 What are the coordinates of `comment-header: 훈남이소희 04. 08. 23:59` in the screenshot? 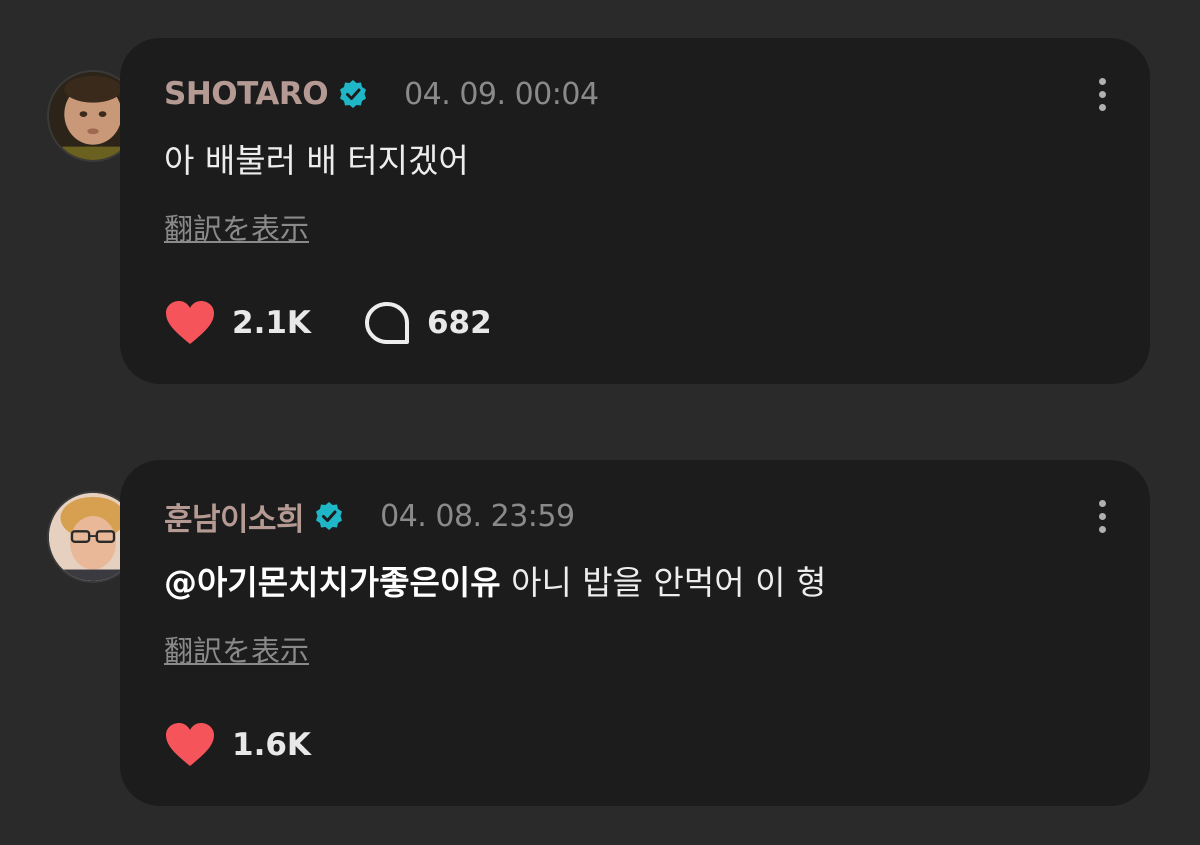 It's located at (369, 516).